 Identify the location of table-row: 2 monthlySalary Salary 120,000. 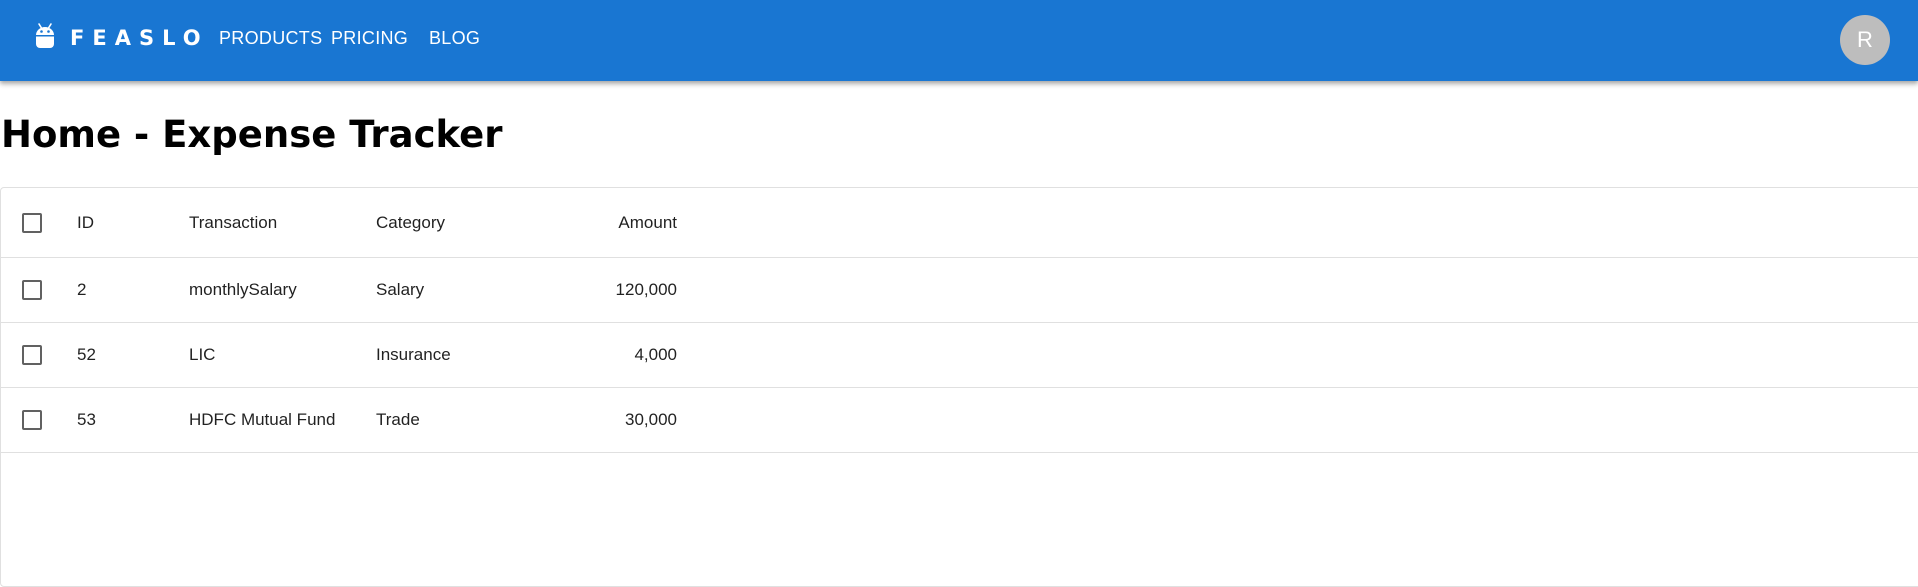
(959, 290).